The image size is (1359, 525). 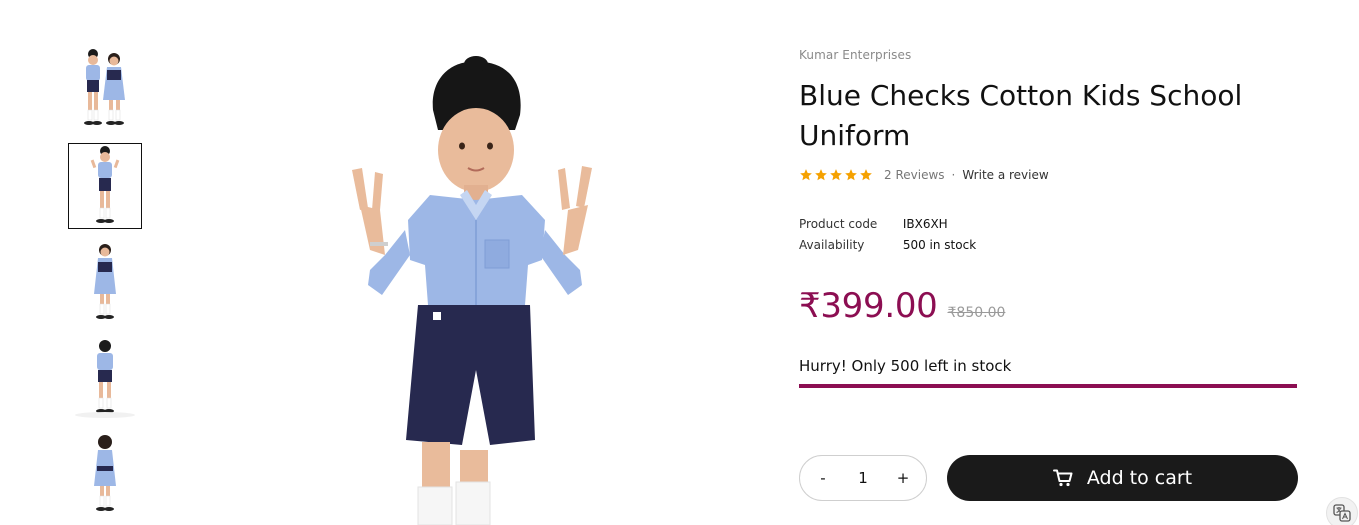 I want to click on price-row: ₹399.00 ₹850.00, so click(x=902, y=306).